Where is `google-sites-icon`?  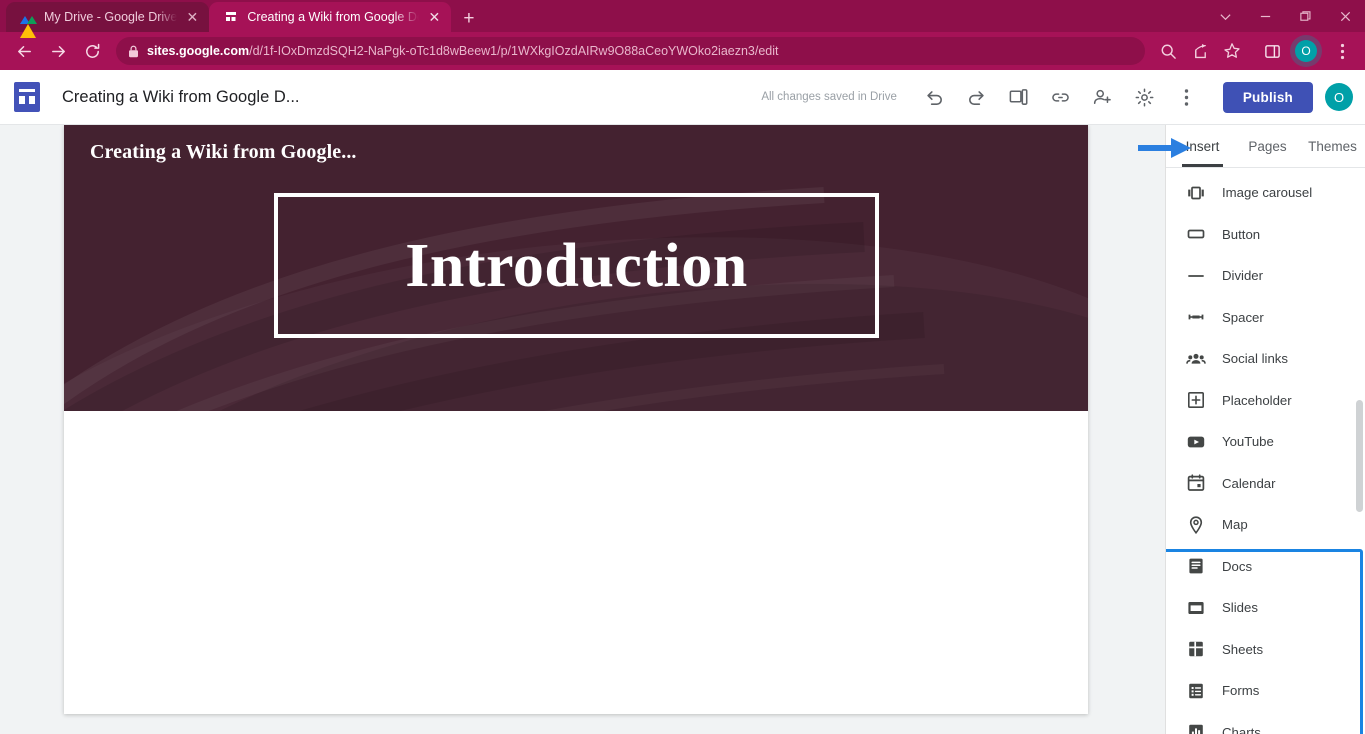 google-sites-icon is located at coordinates (27, 97).